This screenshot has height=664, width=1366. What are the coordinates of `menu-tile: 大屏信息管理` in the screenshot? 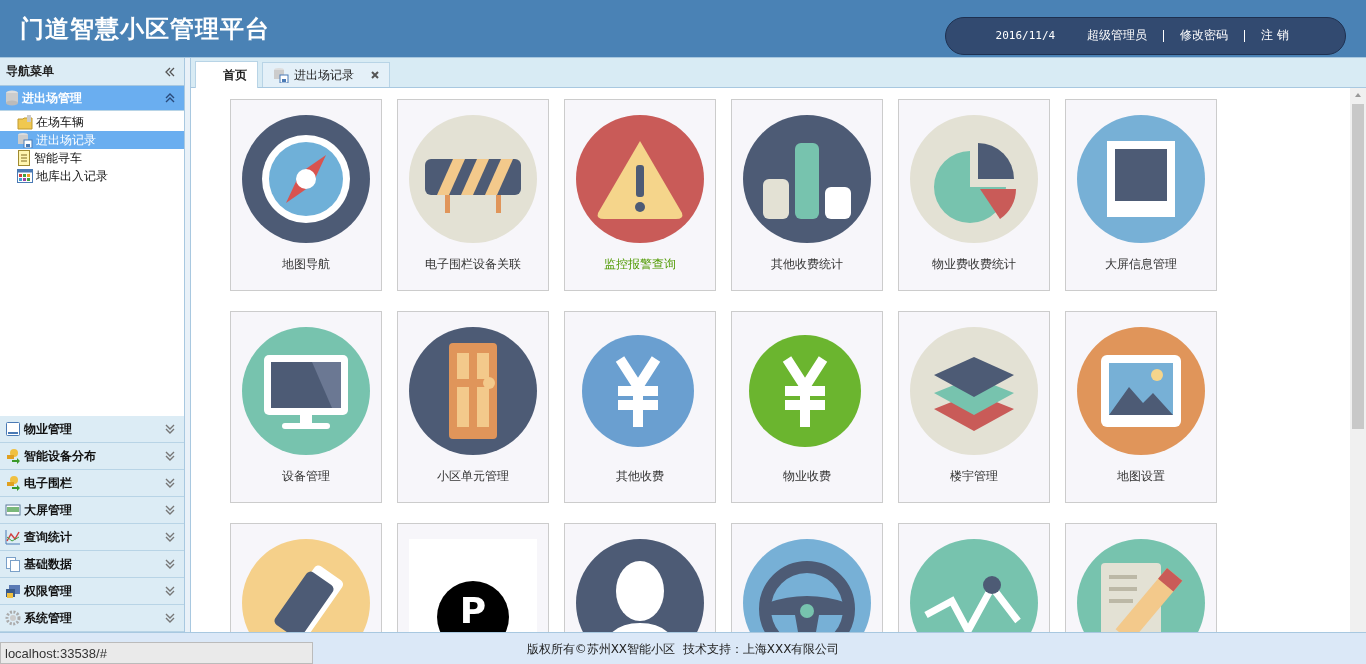 It's located at (1141, 195).